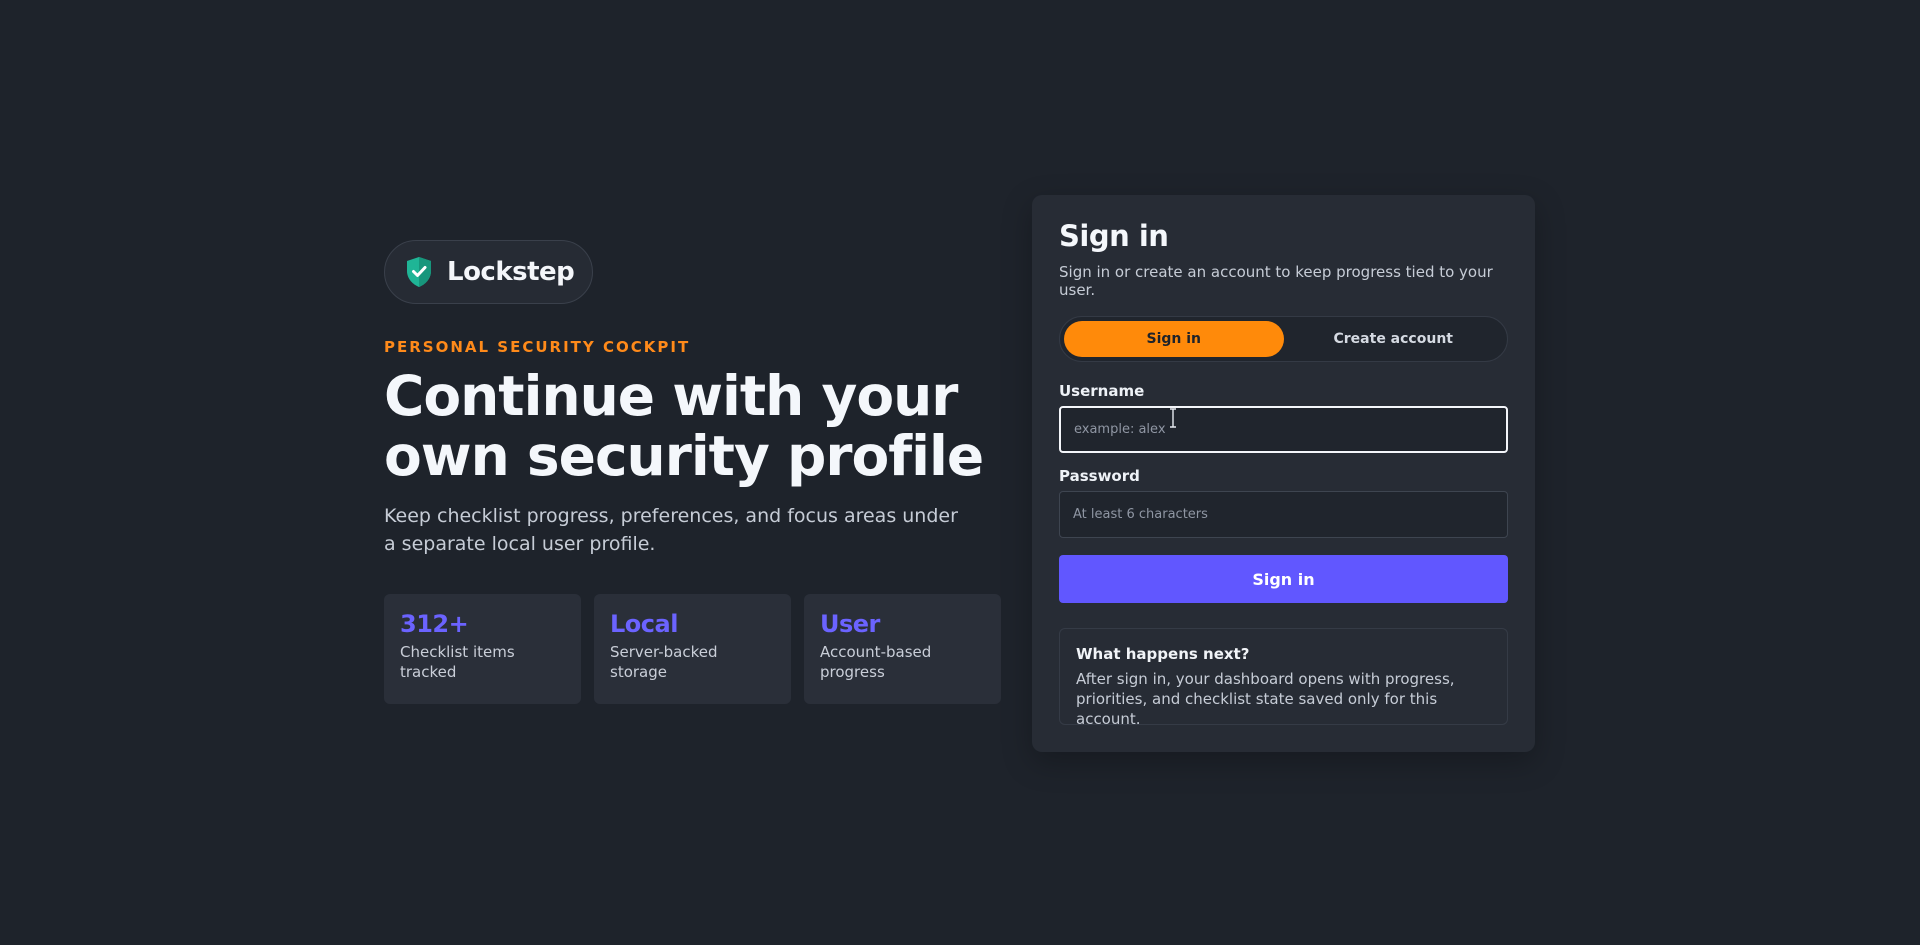 The height and width of the screenshot is (945, 1920). What do you see at coordinates (684, 456) in the screenshot?
I see `hero-headline-line2: own security profile` at bounding box center [684, 456].